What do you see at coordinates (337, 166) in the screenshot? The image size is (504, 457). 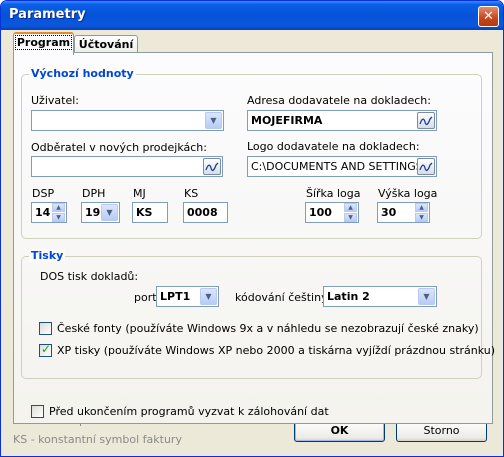 I see `logo-path-value: C:\DOCUMENTS AND SETTINGS` at bounding box center [337, 166].